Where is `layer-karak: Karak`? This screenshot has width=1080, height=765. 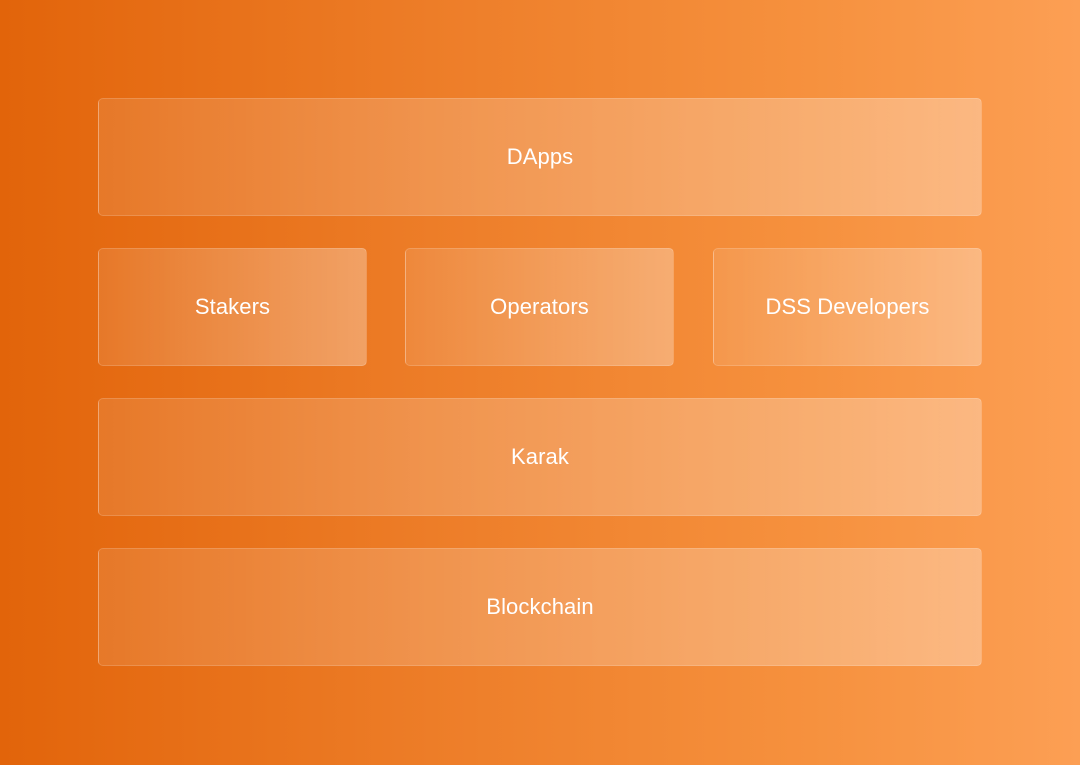
layer-karak: Karak is located at coordinates (540, 457).